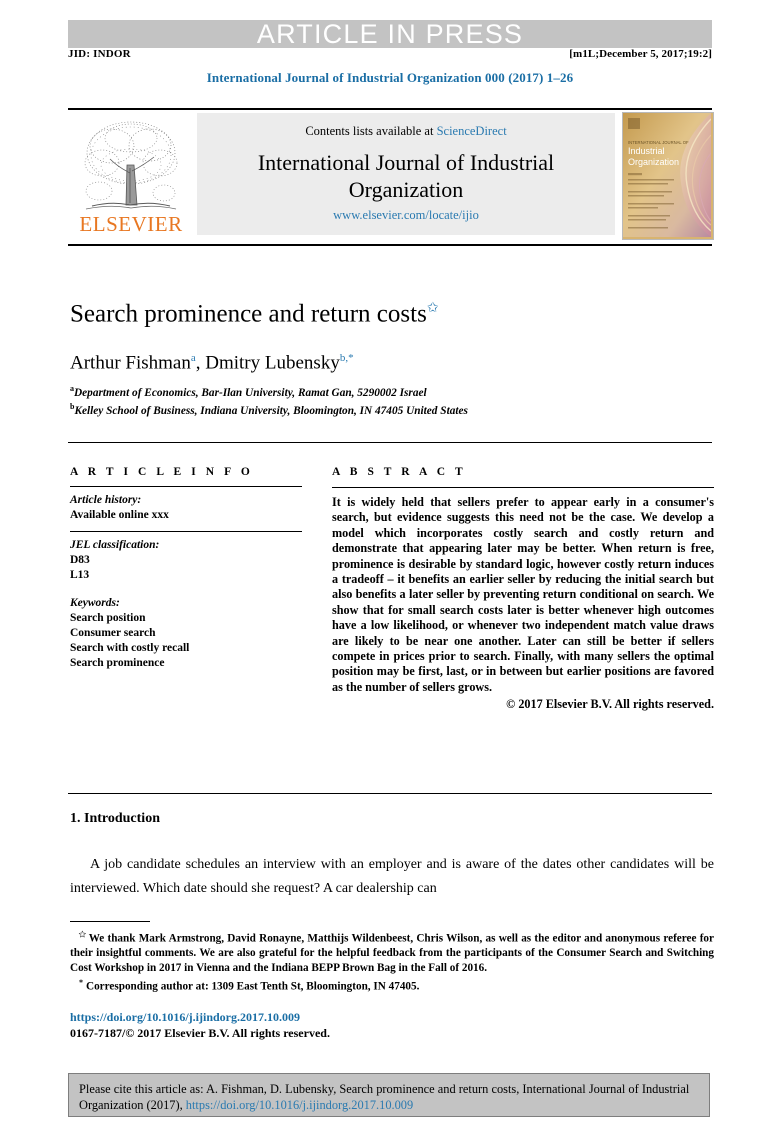 The width and height of the screenshot is (780, 1134). I want to click on svg-text: INTERNATIONAL JOURNAL OF, so click(658, 142).